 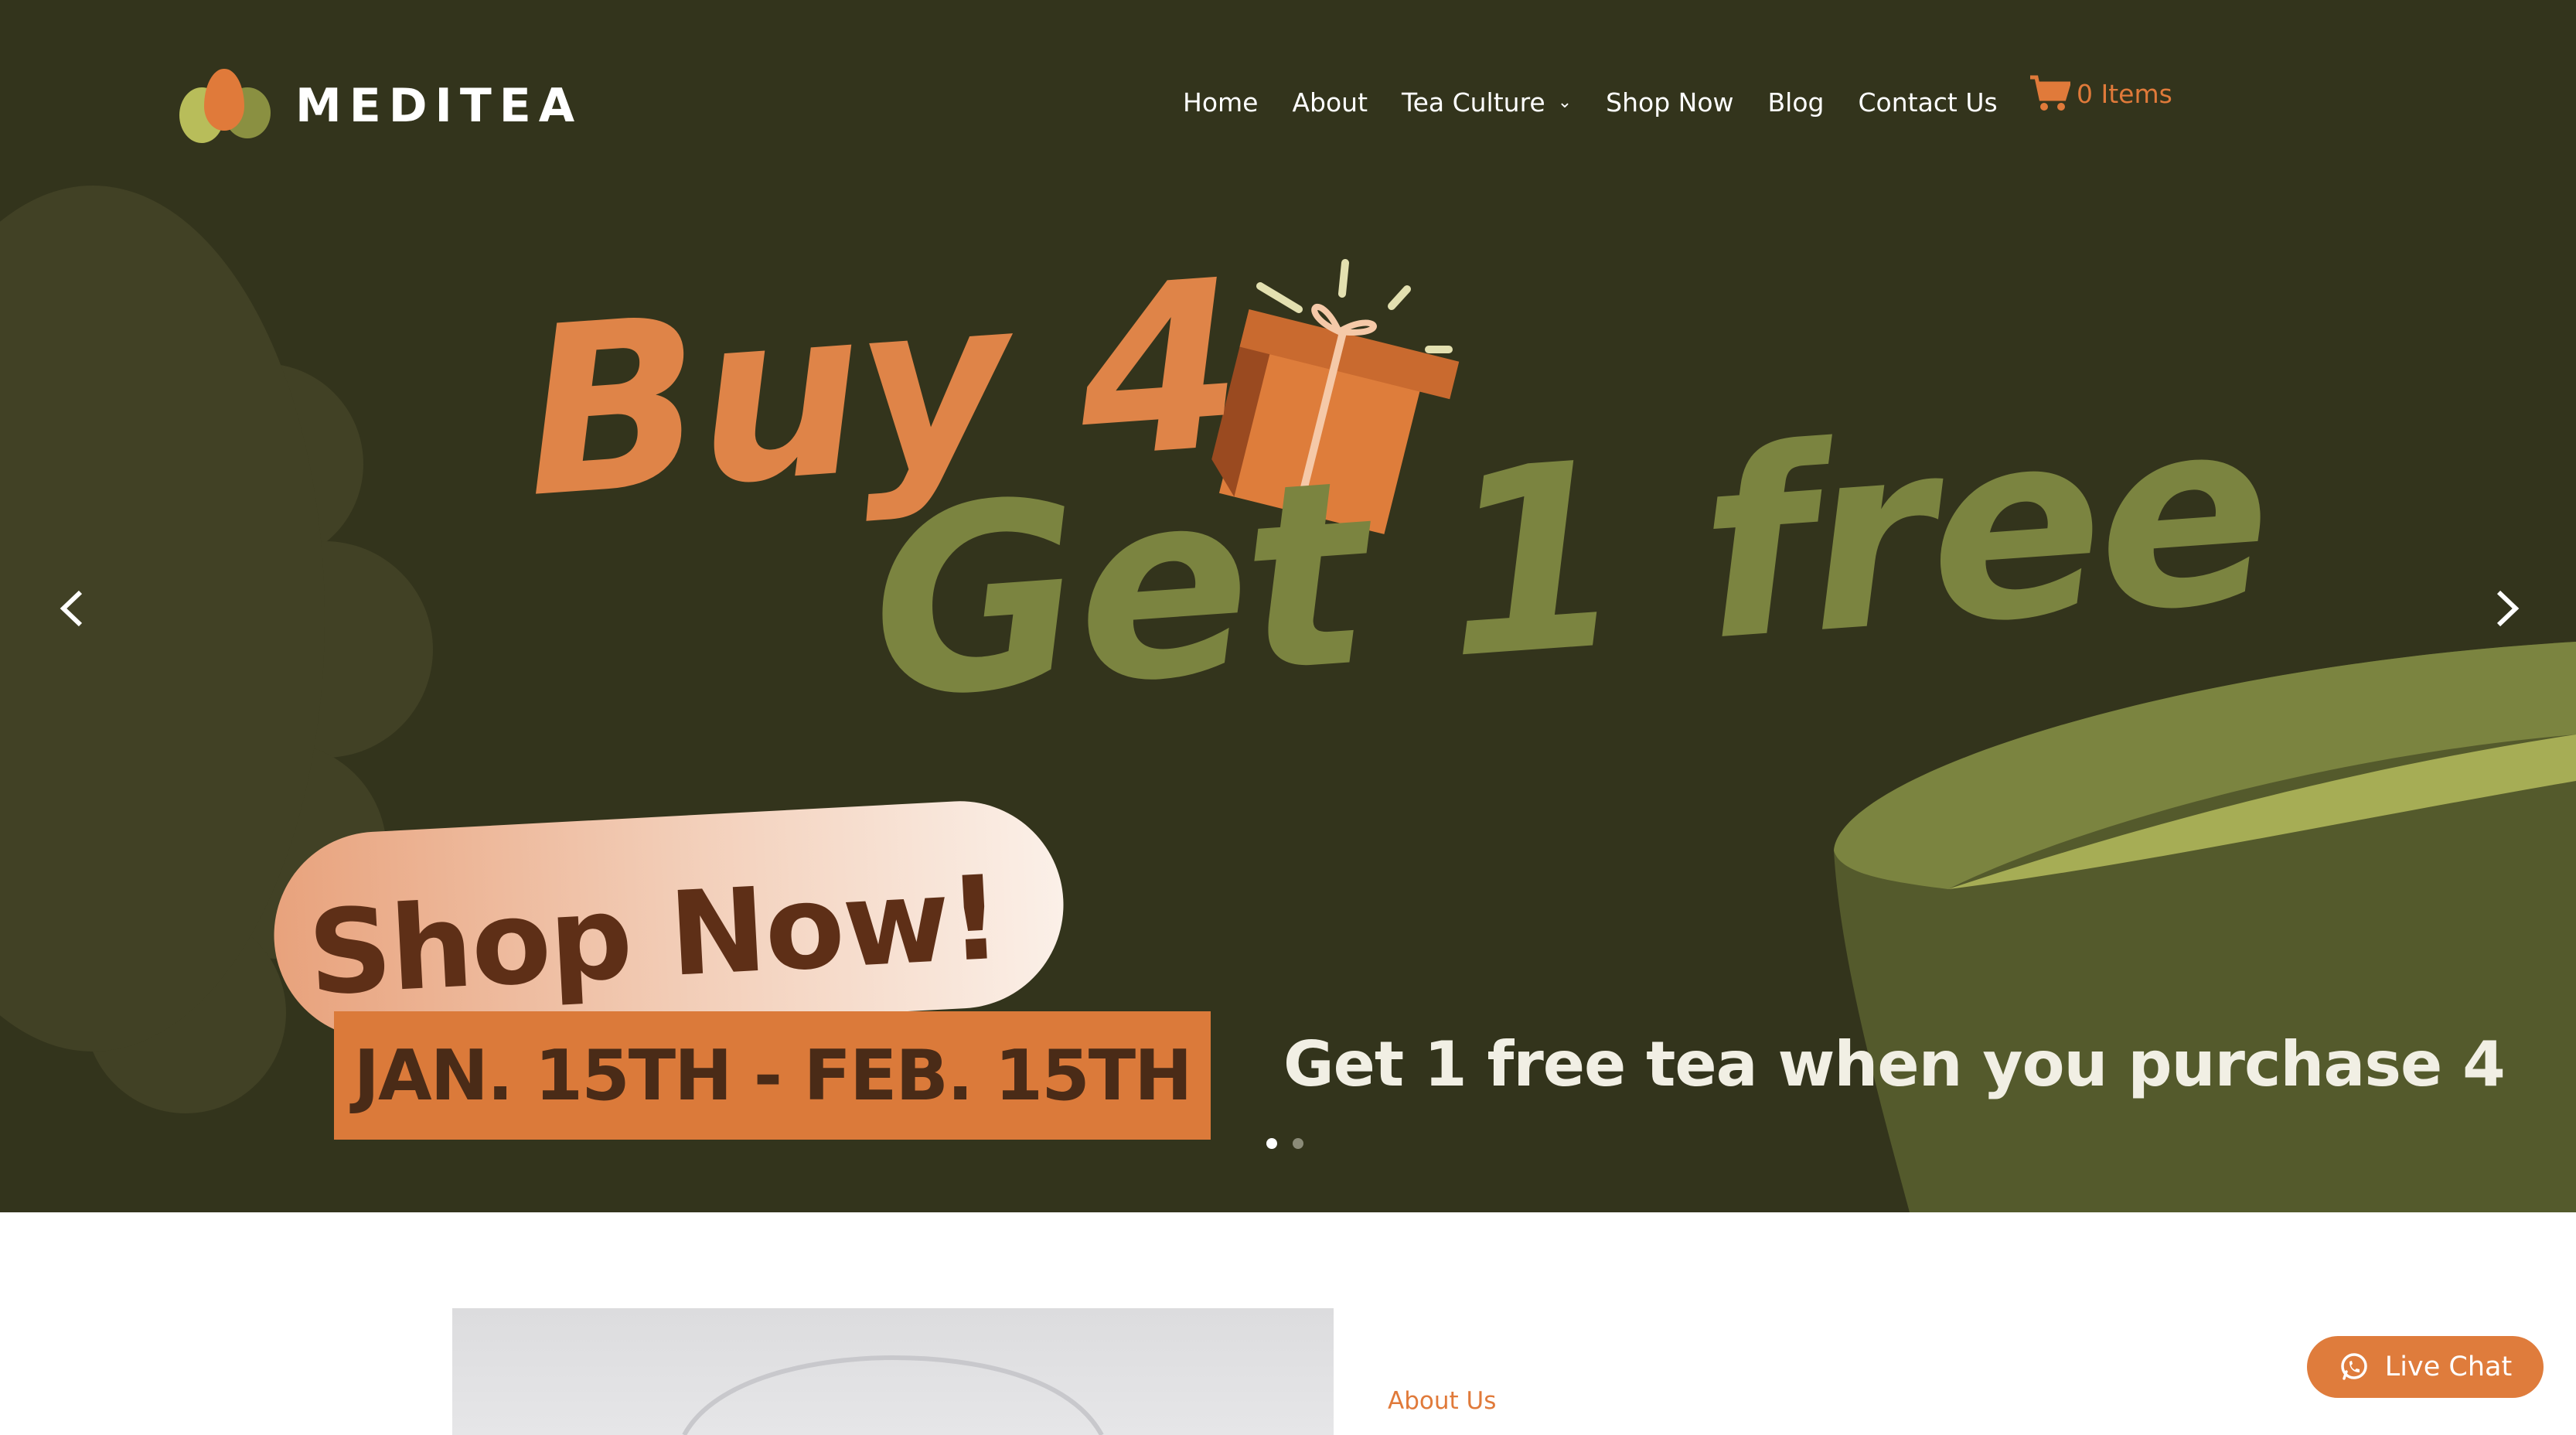 I want to click on chevron-left-icon, so click(x=71, y=608).